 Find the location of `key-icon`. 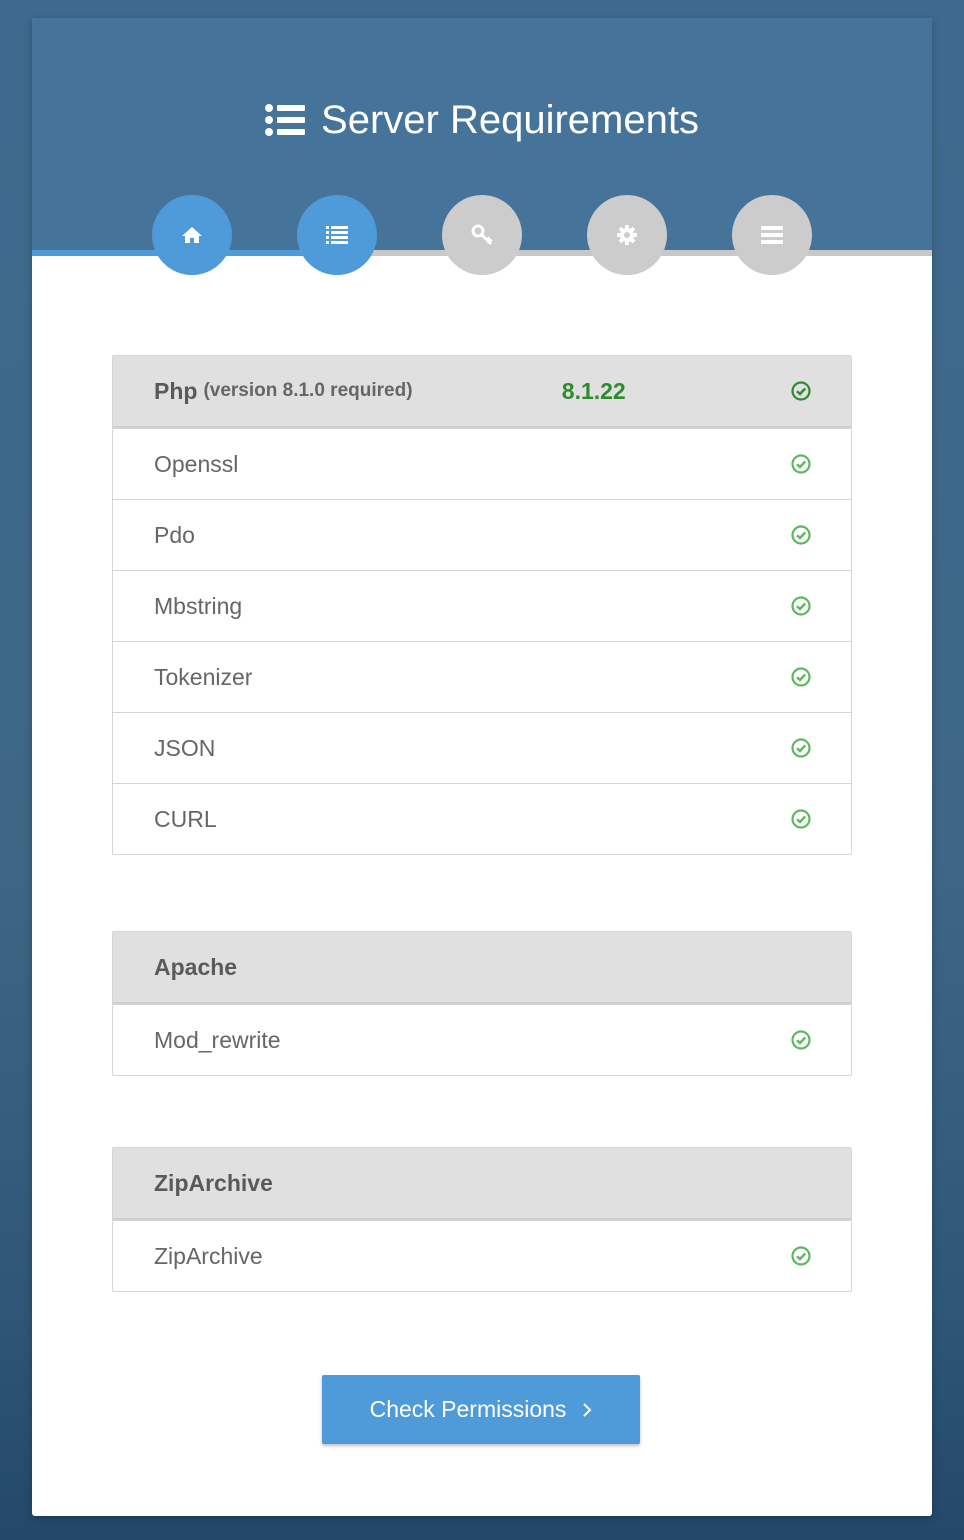

key-icon is located at coordinates (482, 235).